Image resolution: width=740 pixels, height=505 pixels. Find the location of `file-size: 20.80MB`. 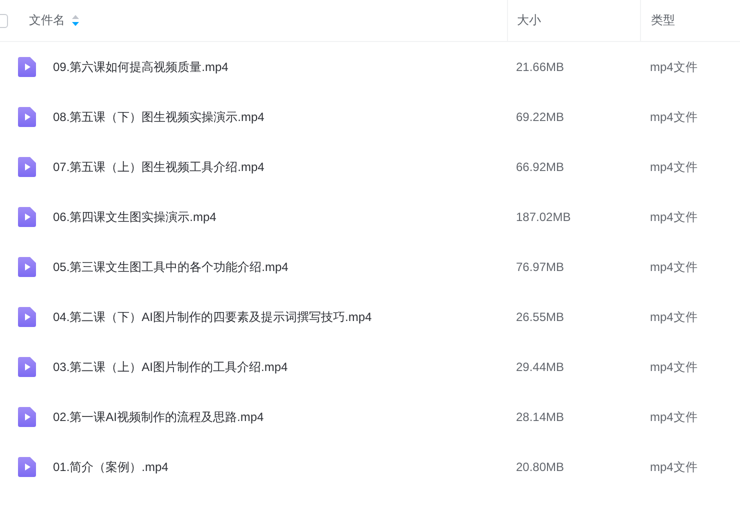

file-size: 20.80MB is located at coordinates (540, 467).